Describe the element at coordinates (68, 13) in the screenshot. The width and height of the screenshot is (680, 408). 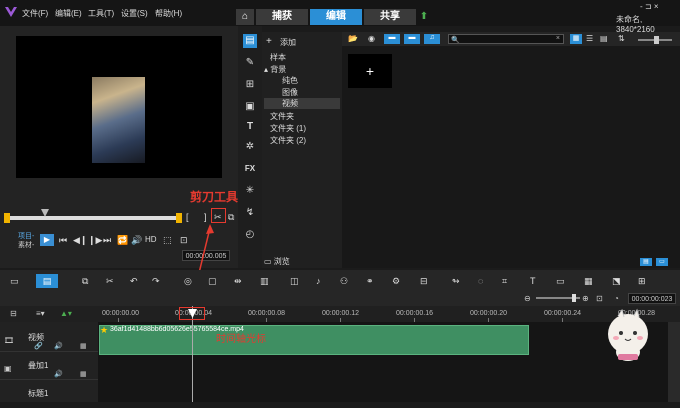
I see `menu-edit: 编辑(E)` at that location.